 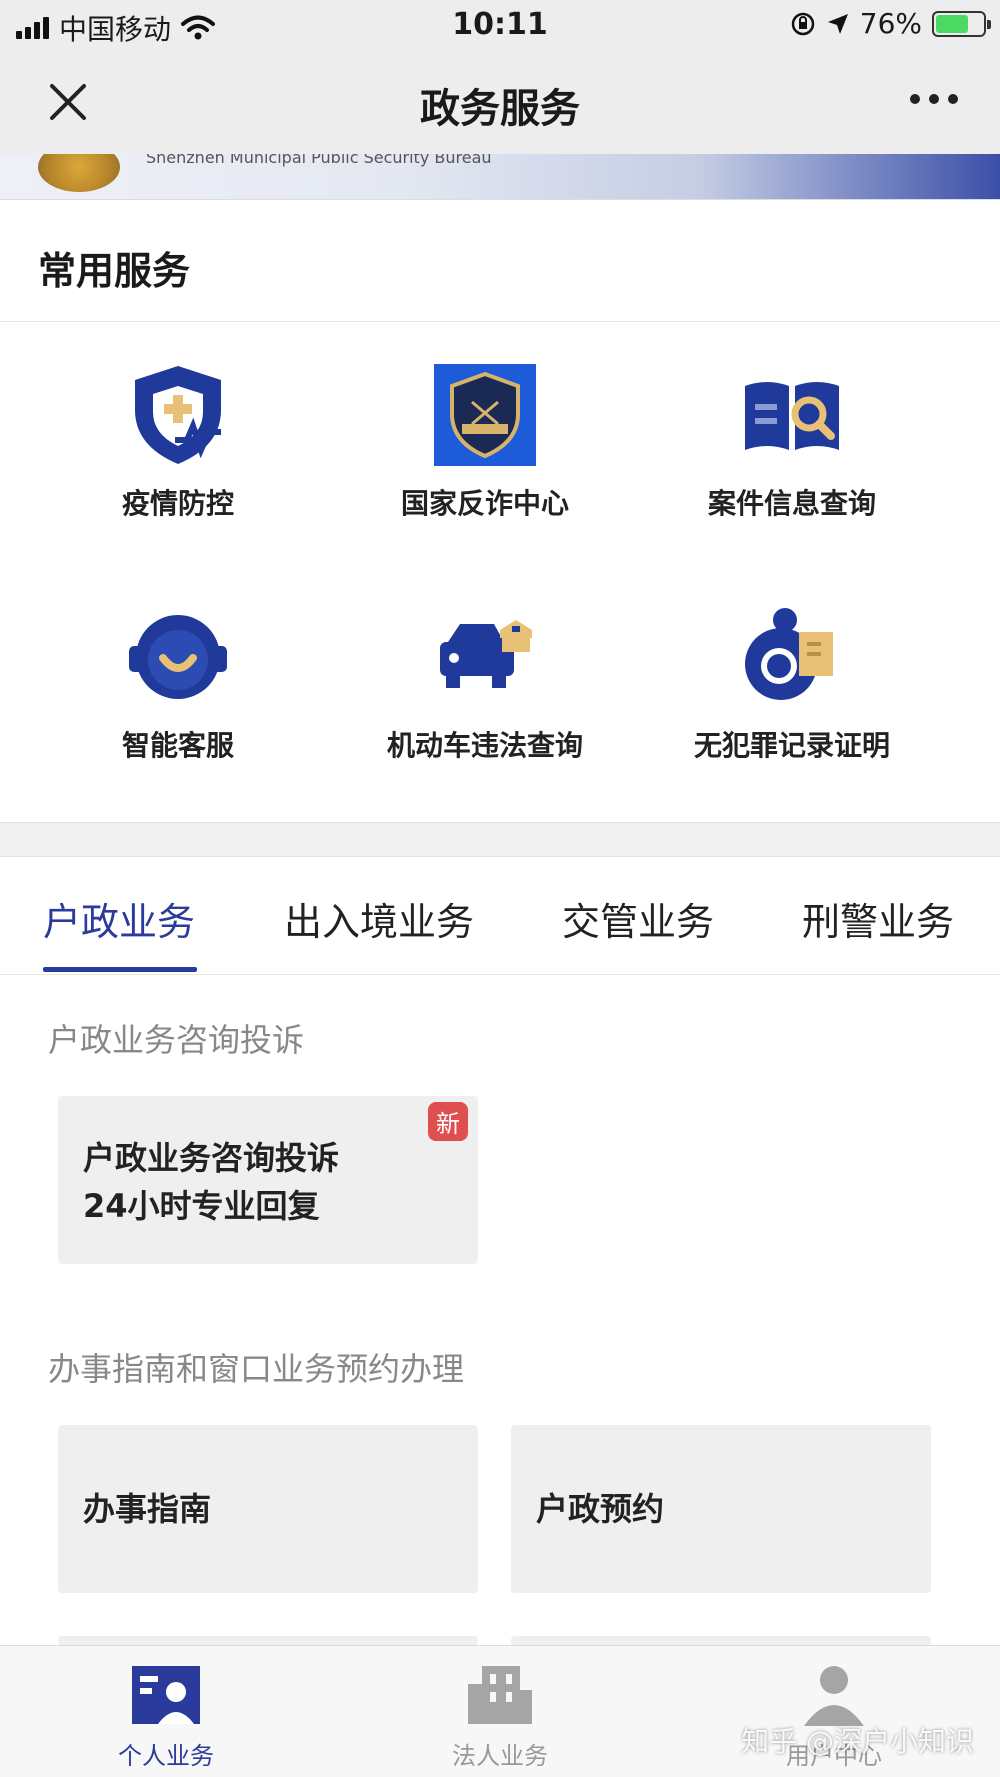 I want to click on tab-exit-entry: 出入境业务, so click(x=379, y=918).